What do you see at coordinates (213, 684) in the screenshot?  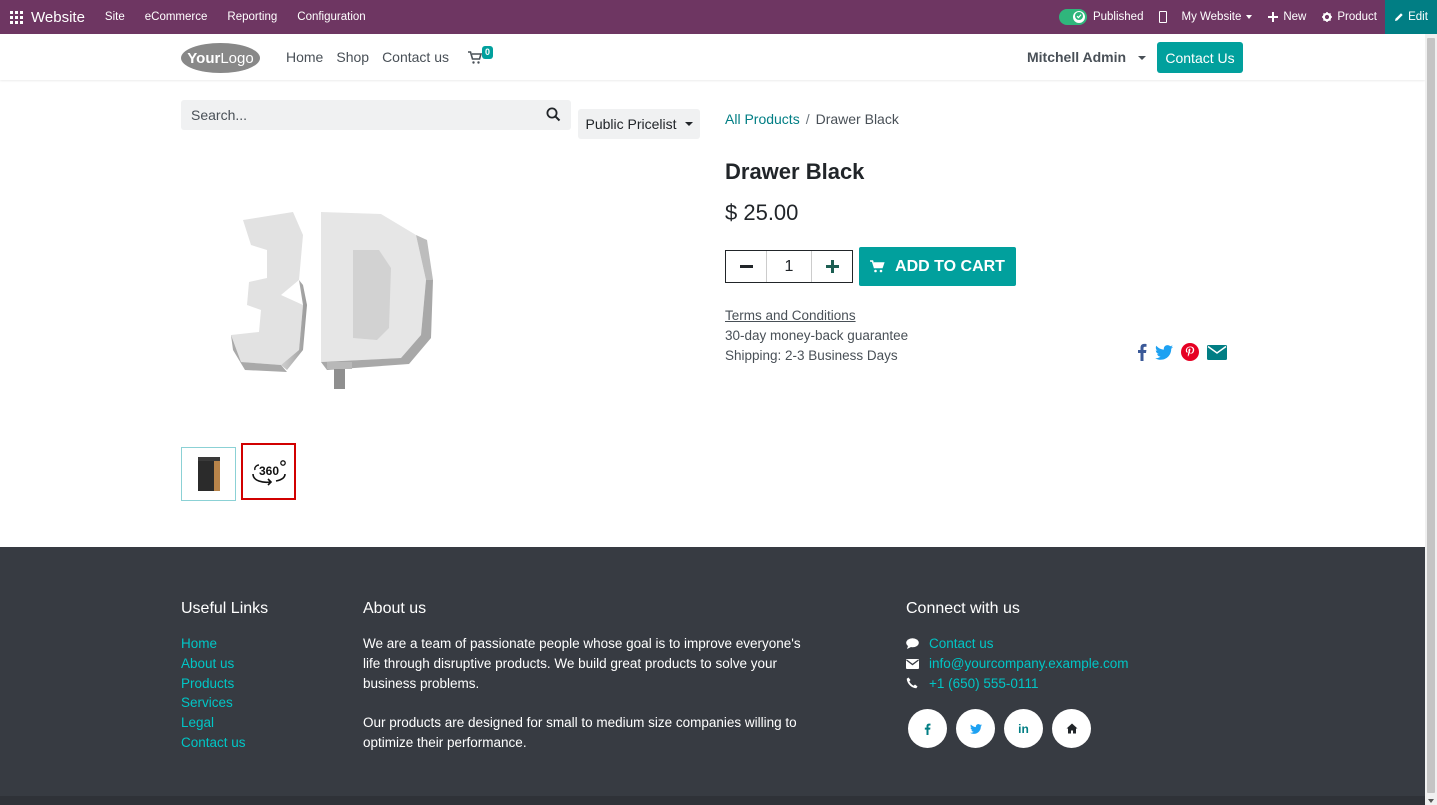 I see `footer-link-products: Products` at bounding box center [213, 684].